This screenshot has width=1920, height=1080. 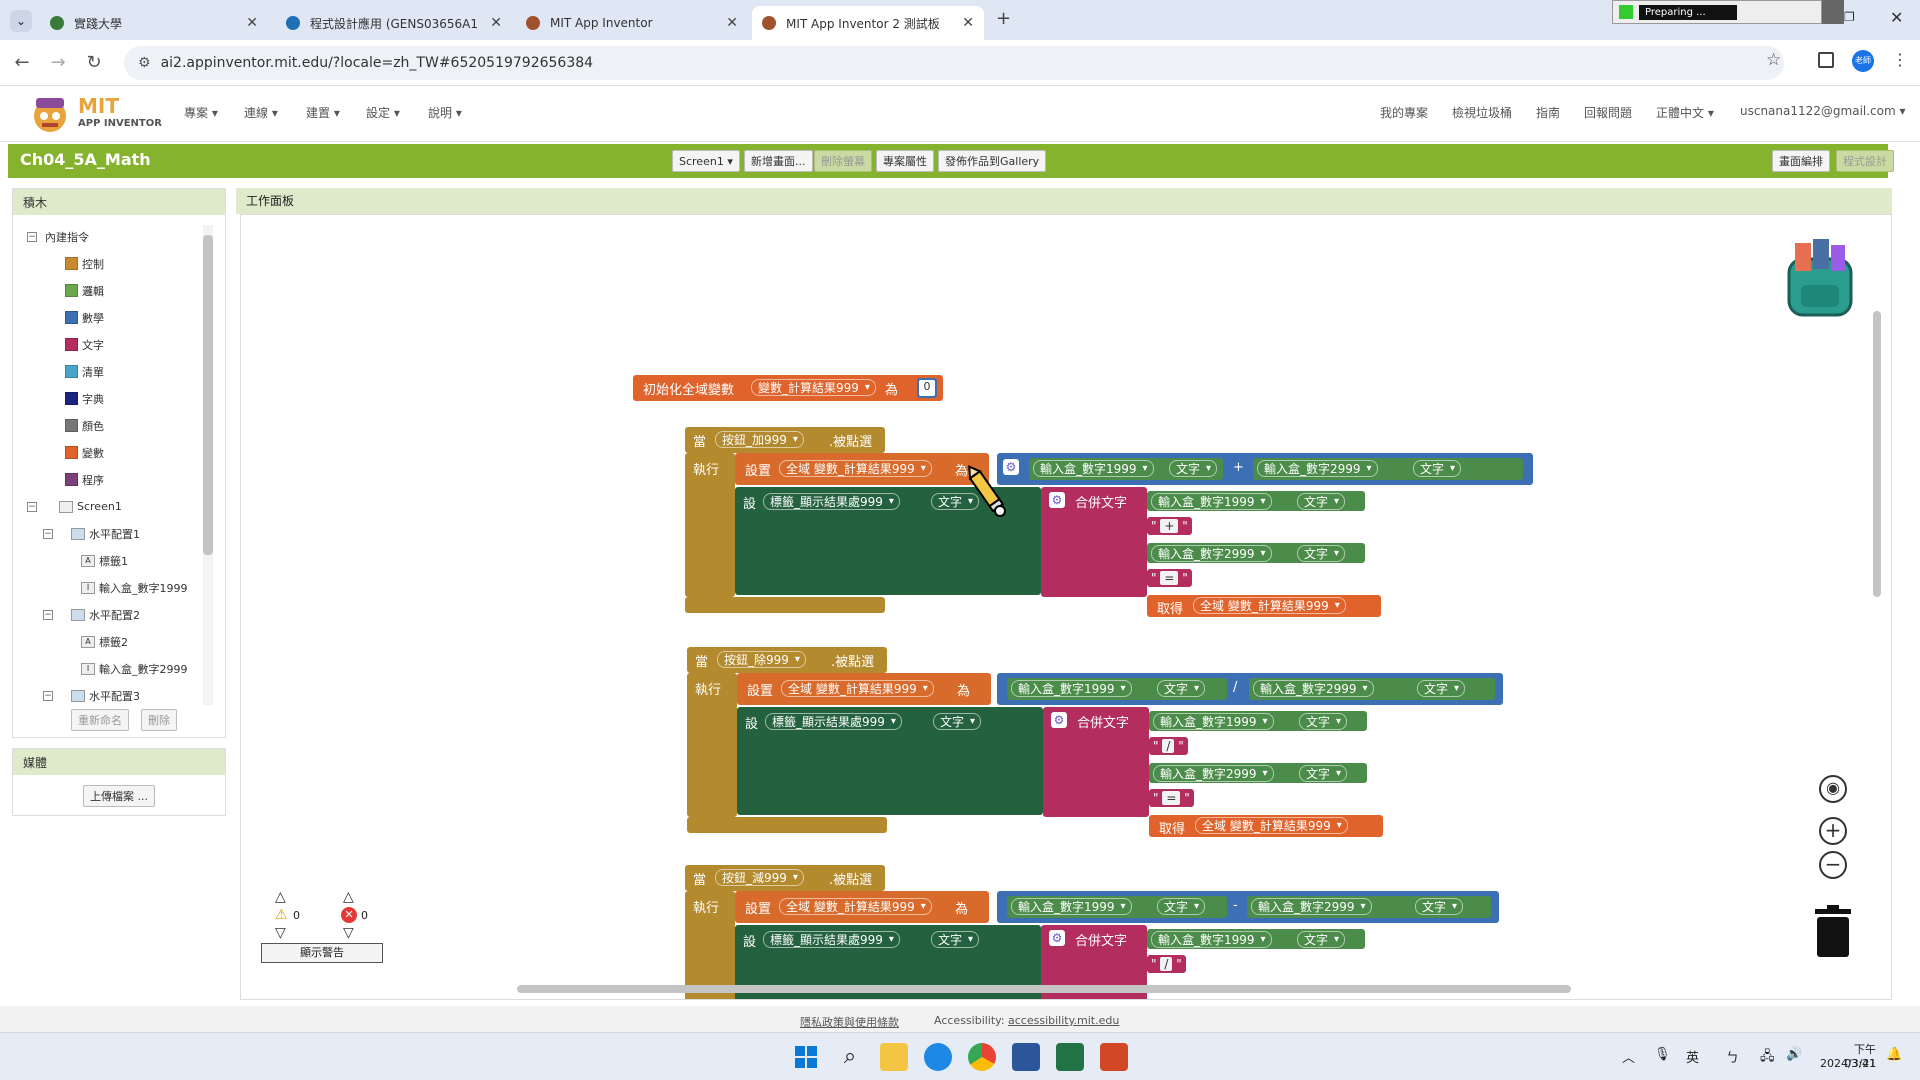 What do you see at coordinates (51, 113) in the screenshot?
I see `app-inventor-logo-icon` at bounding box center [51, 113].